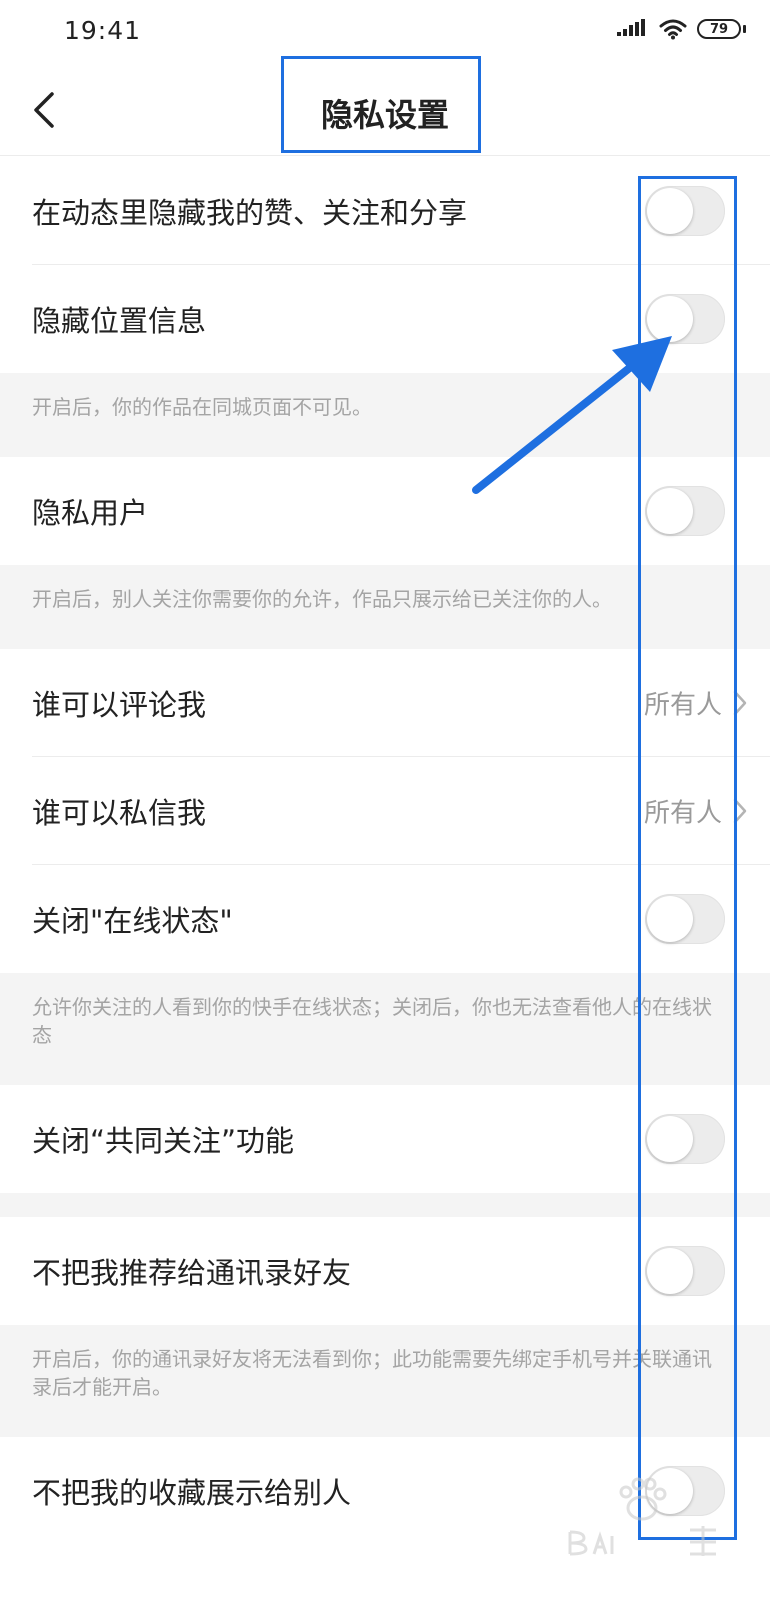 The image size is (770, 1600). Describe the element at coordinates (119, 813) in the screenshot. I see `setting-label: 谁可以私信我` at that location.